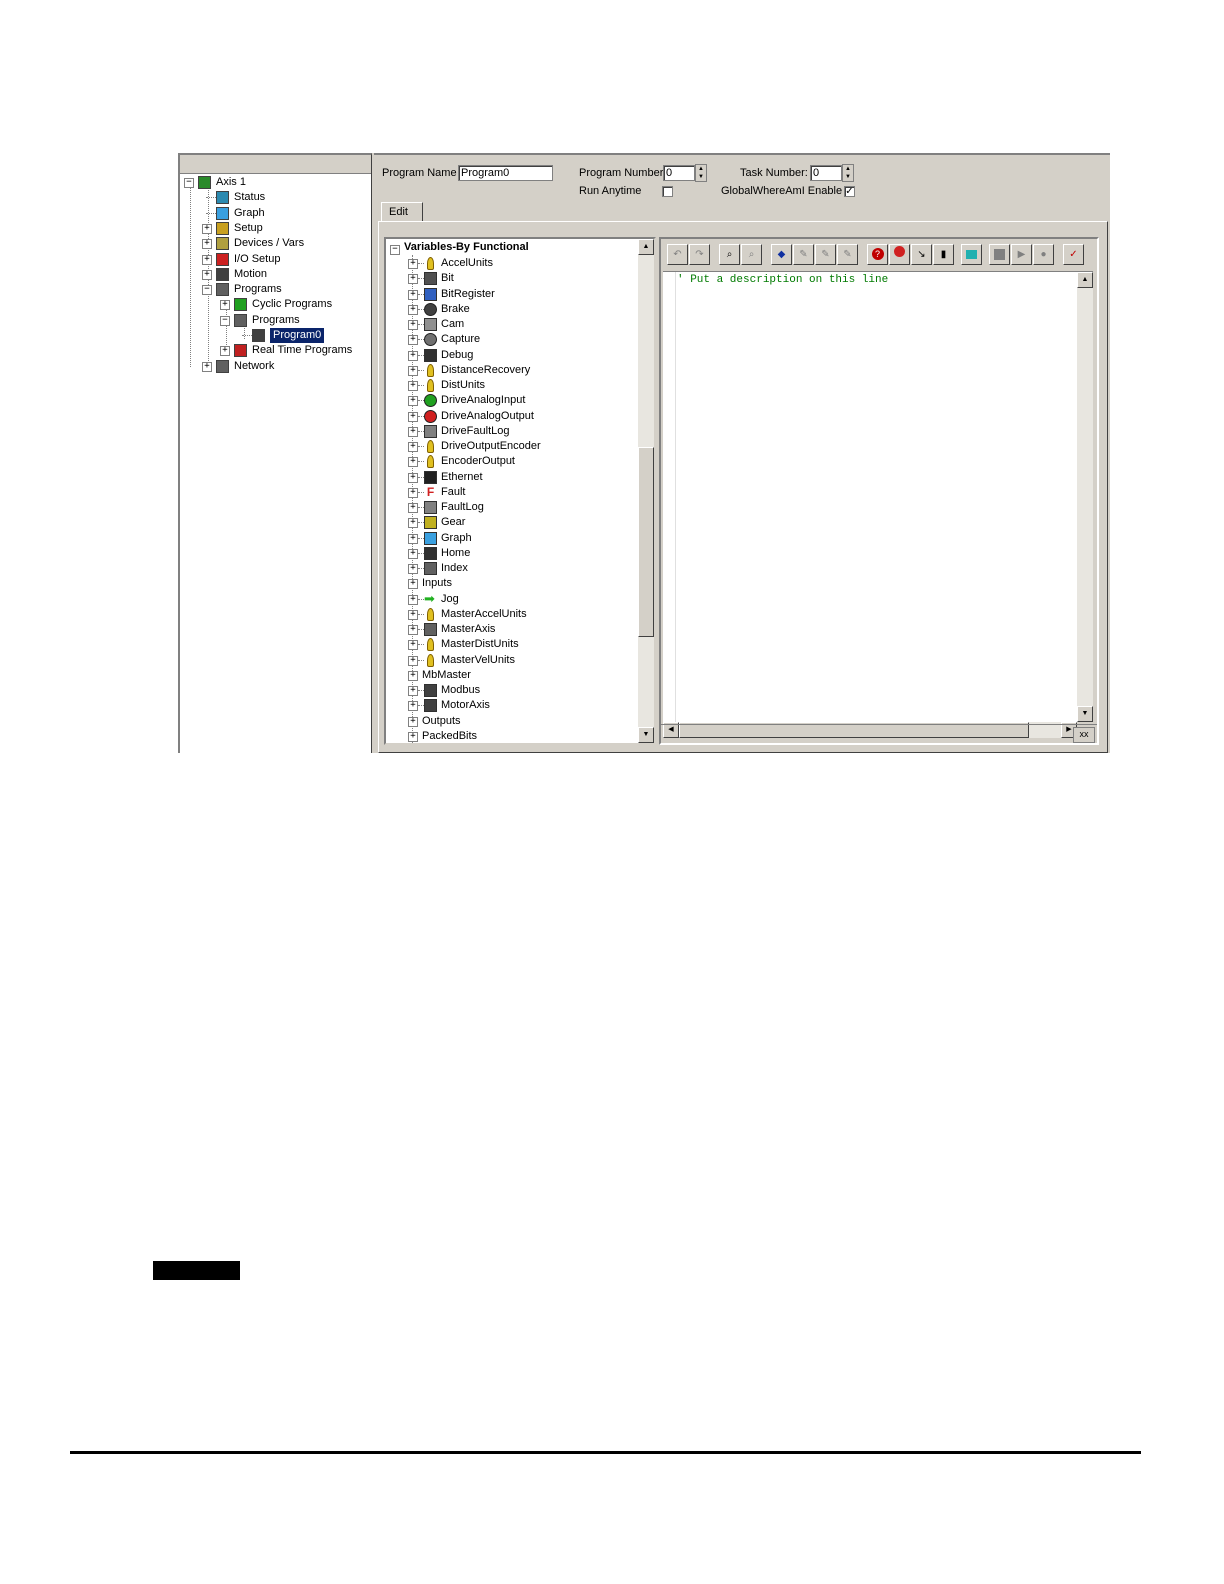 Image resolution: width=1224 pixels, height=1584 pixels. Describe the element at coordinates (511, 400) in the screenshot. I see `variable-group-driveanaloginput: + DriveAnalogInput` at that location.